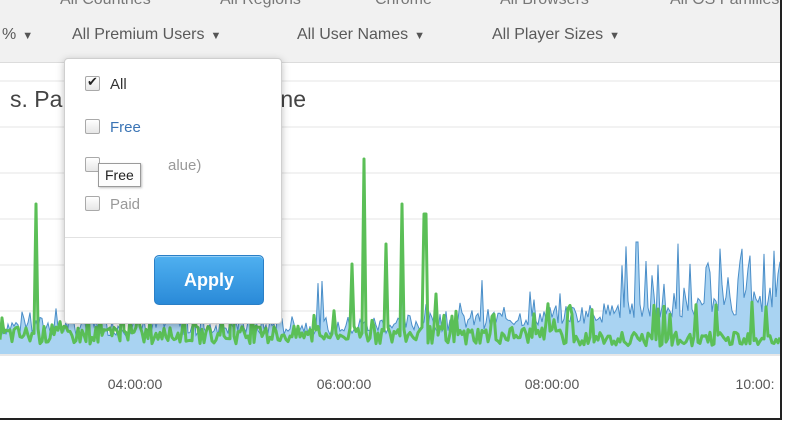 This screenshot has width=789, height=427. What do you see at coordinates (361, 35) in the screenshot?
I see `filter-user-names: All User Names ▼` at bounding box center [361, 35].